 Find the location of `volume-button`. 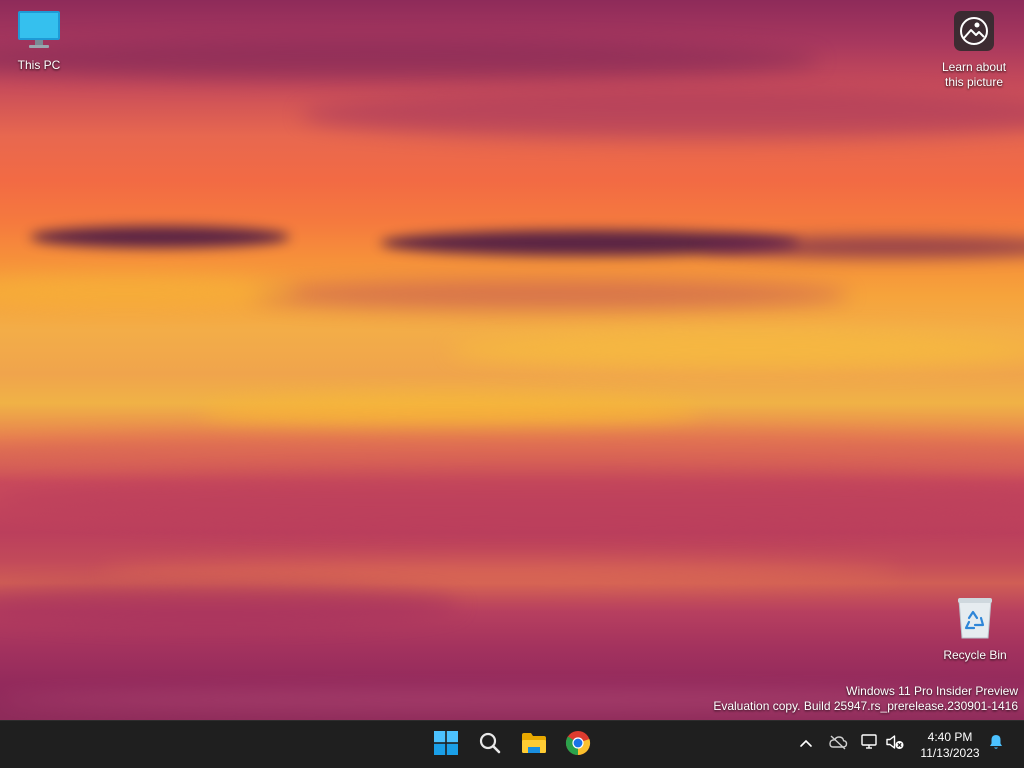

volume-button is located at coordinates (895, 744).